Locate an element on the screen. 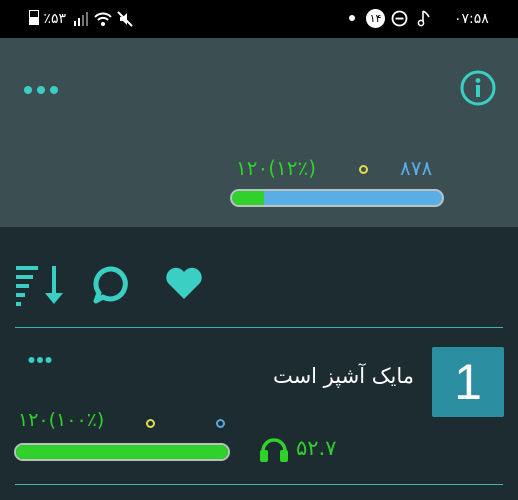 This screenshot has height=500, width=518. listen-count: ۵۲.۷ is located at coordinates (316, 448).